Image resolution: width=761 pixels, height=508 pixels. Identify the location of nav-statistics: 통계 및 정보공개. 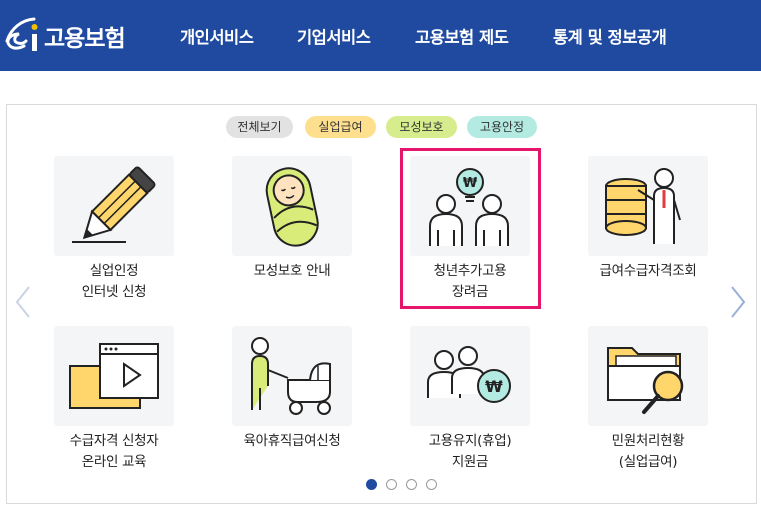
(610, 36).